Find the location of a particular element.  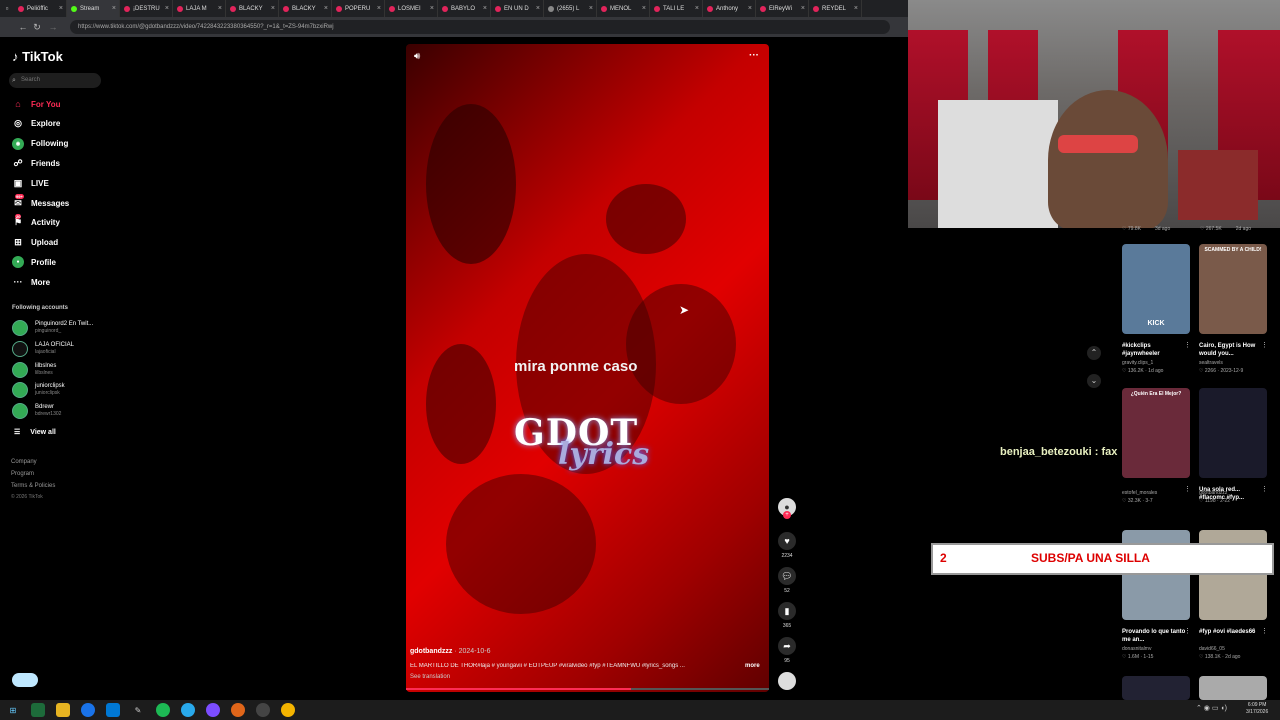

footer-terms: Terms & Policies is located at coordinates (33, 486).